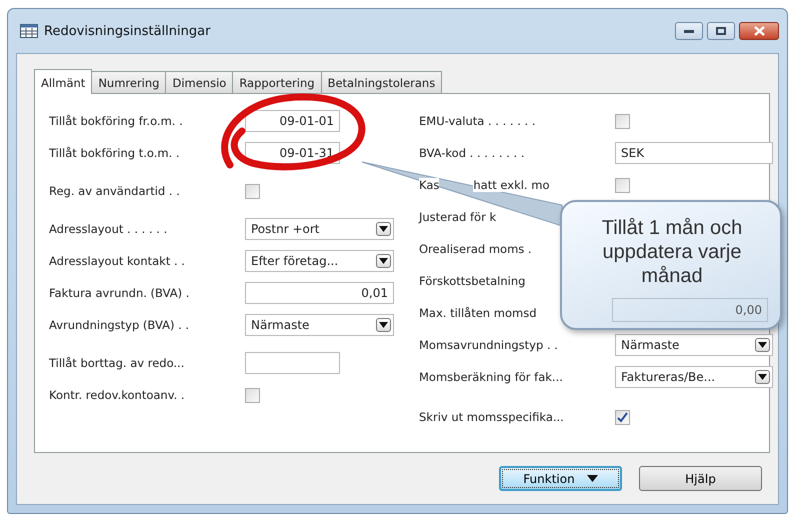 Image resolution: width=795 pixels, height=523 pixels. Describe the element at coordinates (477, 313) in the screenshot. I see `field-label: Max. tillåten momsd` at that location.